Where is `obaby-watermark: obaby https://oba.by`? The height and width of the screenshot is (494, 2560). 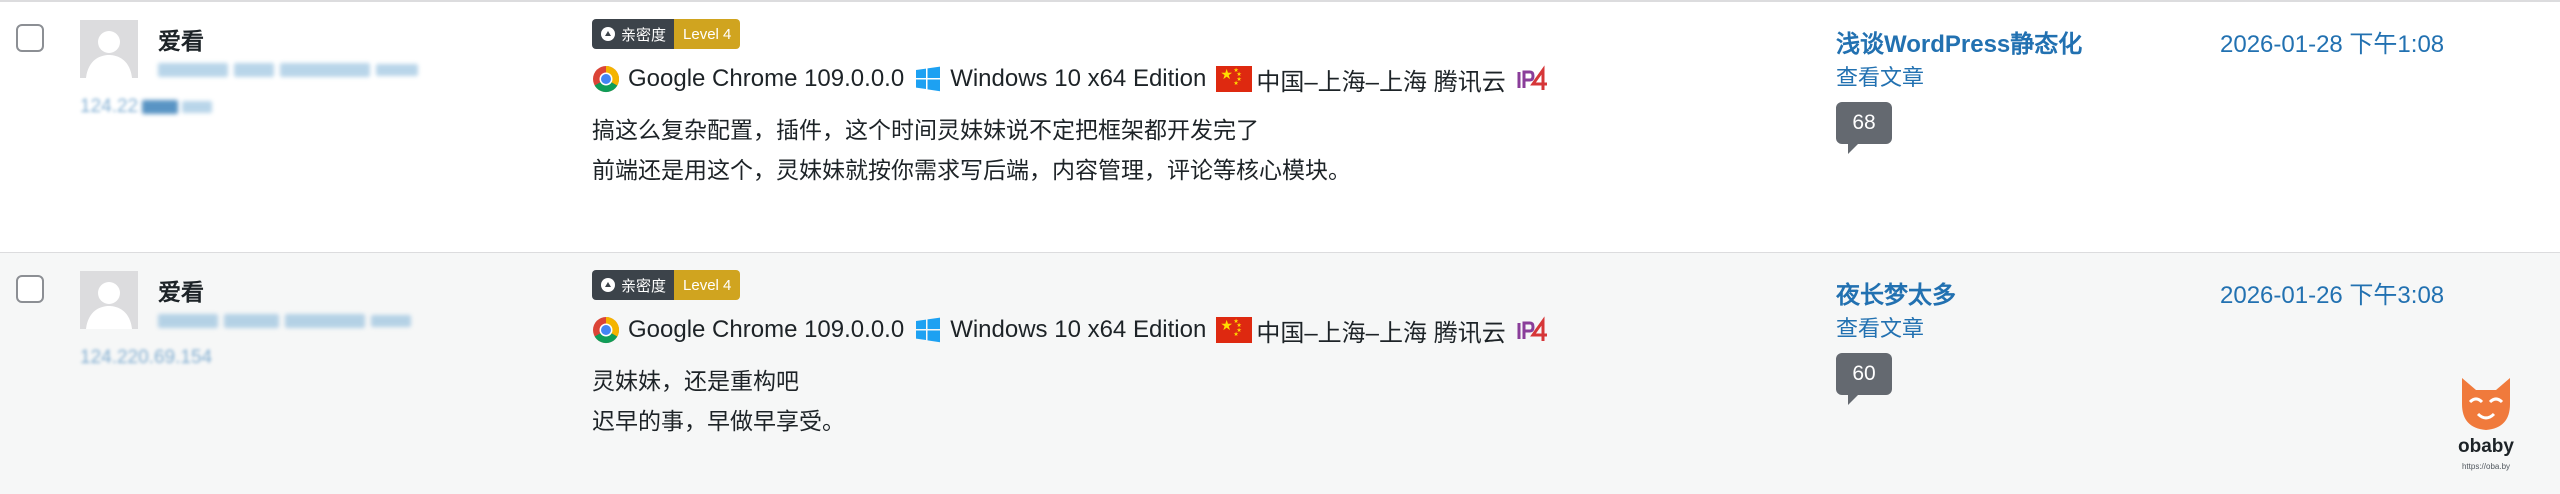
obaby-watermark: obaby https://oba.by is located at coordinates (2486, 430).